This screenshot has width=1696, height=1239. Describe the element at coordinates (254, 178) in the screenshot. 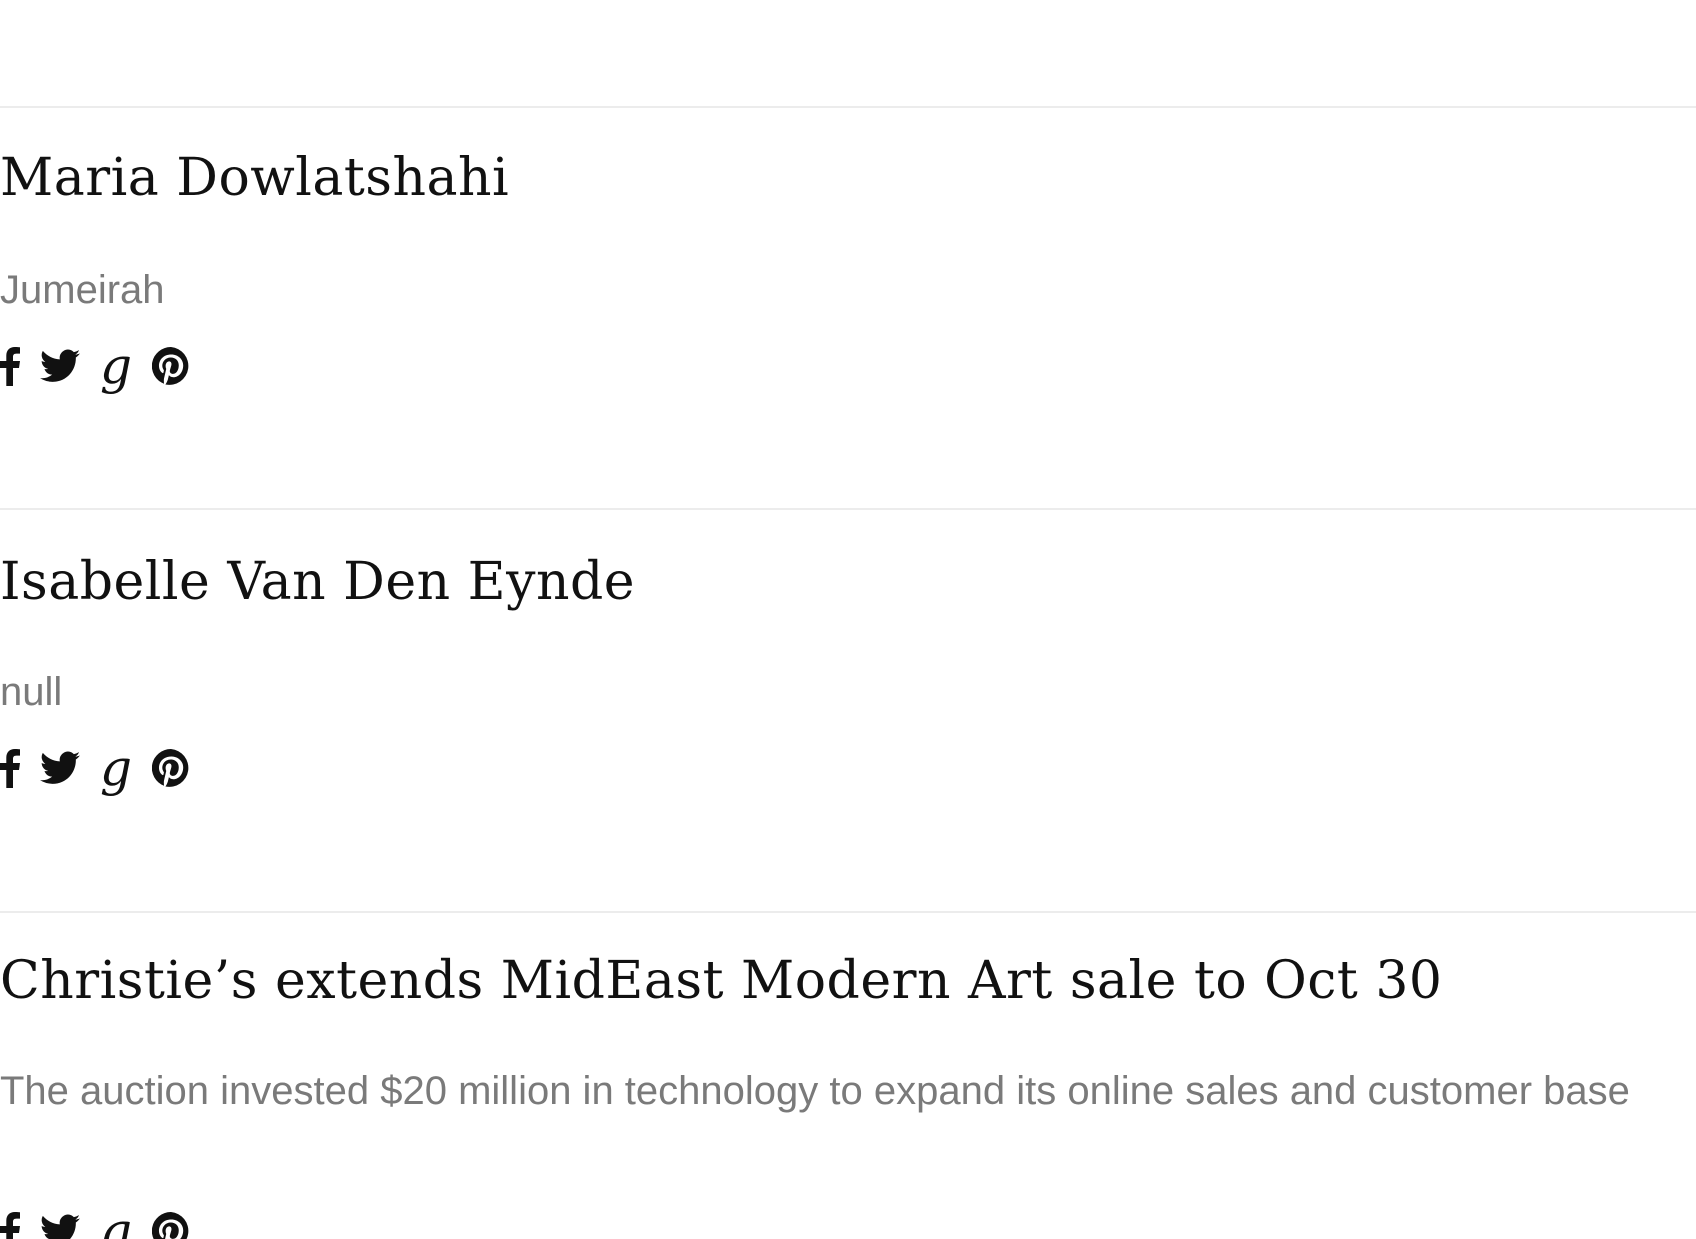

I see `article-title: Maria Dowlatshahi` at that location.